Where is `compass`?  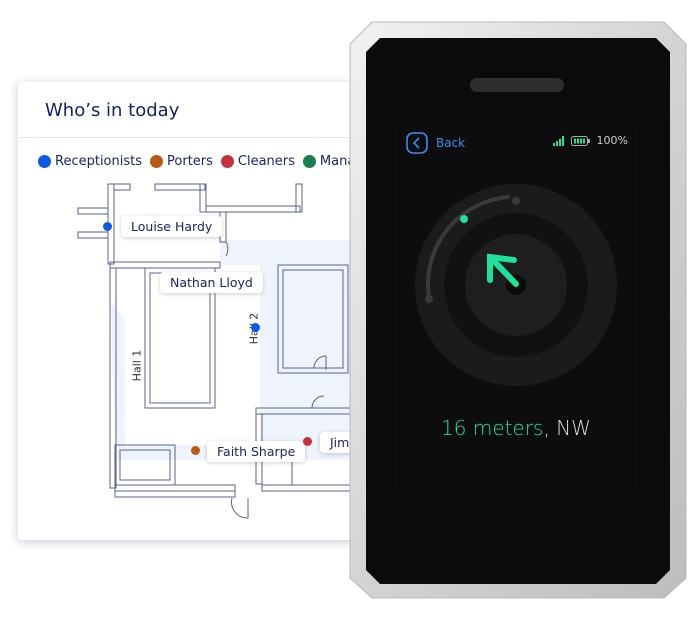 compass is located at coordinates (516, 285).